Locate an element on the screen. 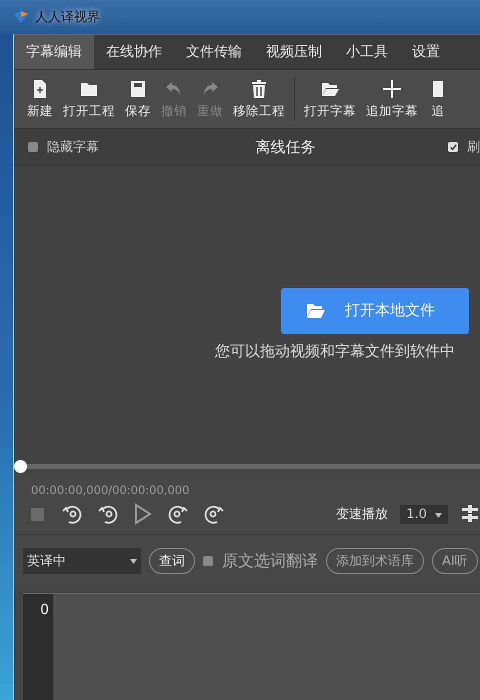  settings-sliders-icon is located at coordinates (470, 514).